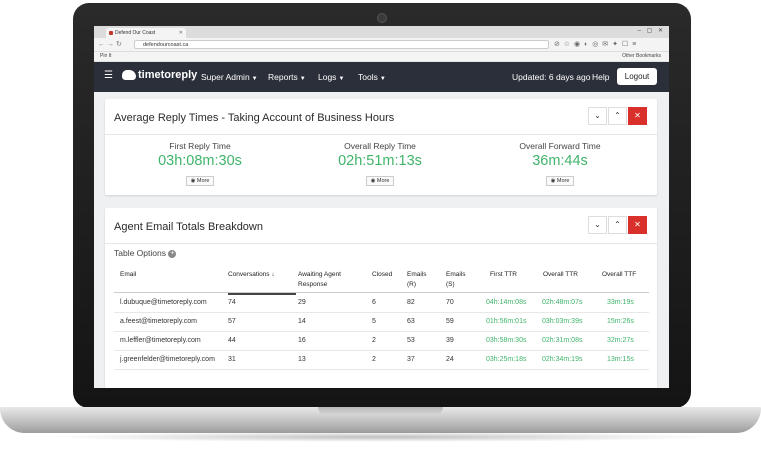 The width and height of the screenshot is (761, 462). What do you see at coordinates (108, 75) in the screenshot?
I see `menu-icon: ☰` at bounding box center [108, 75].